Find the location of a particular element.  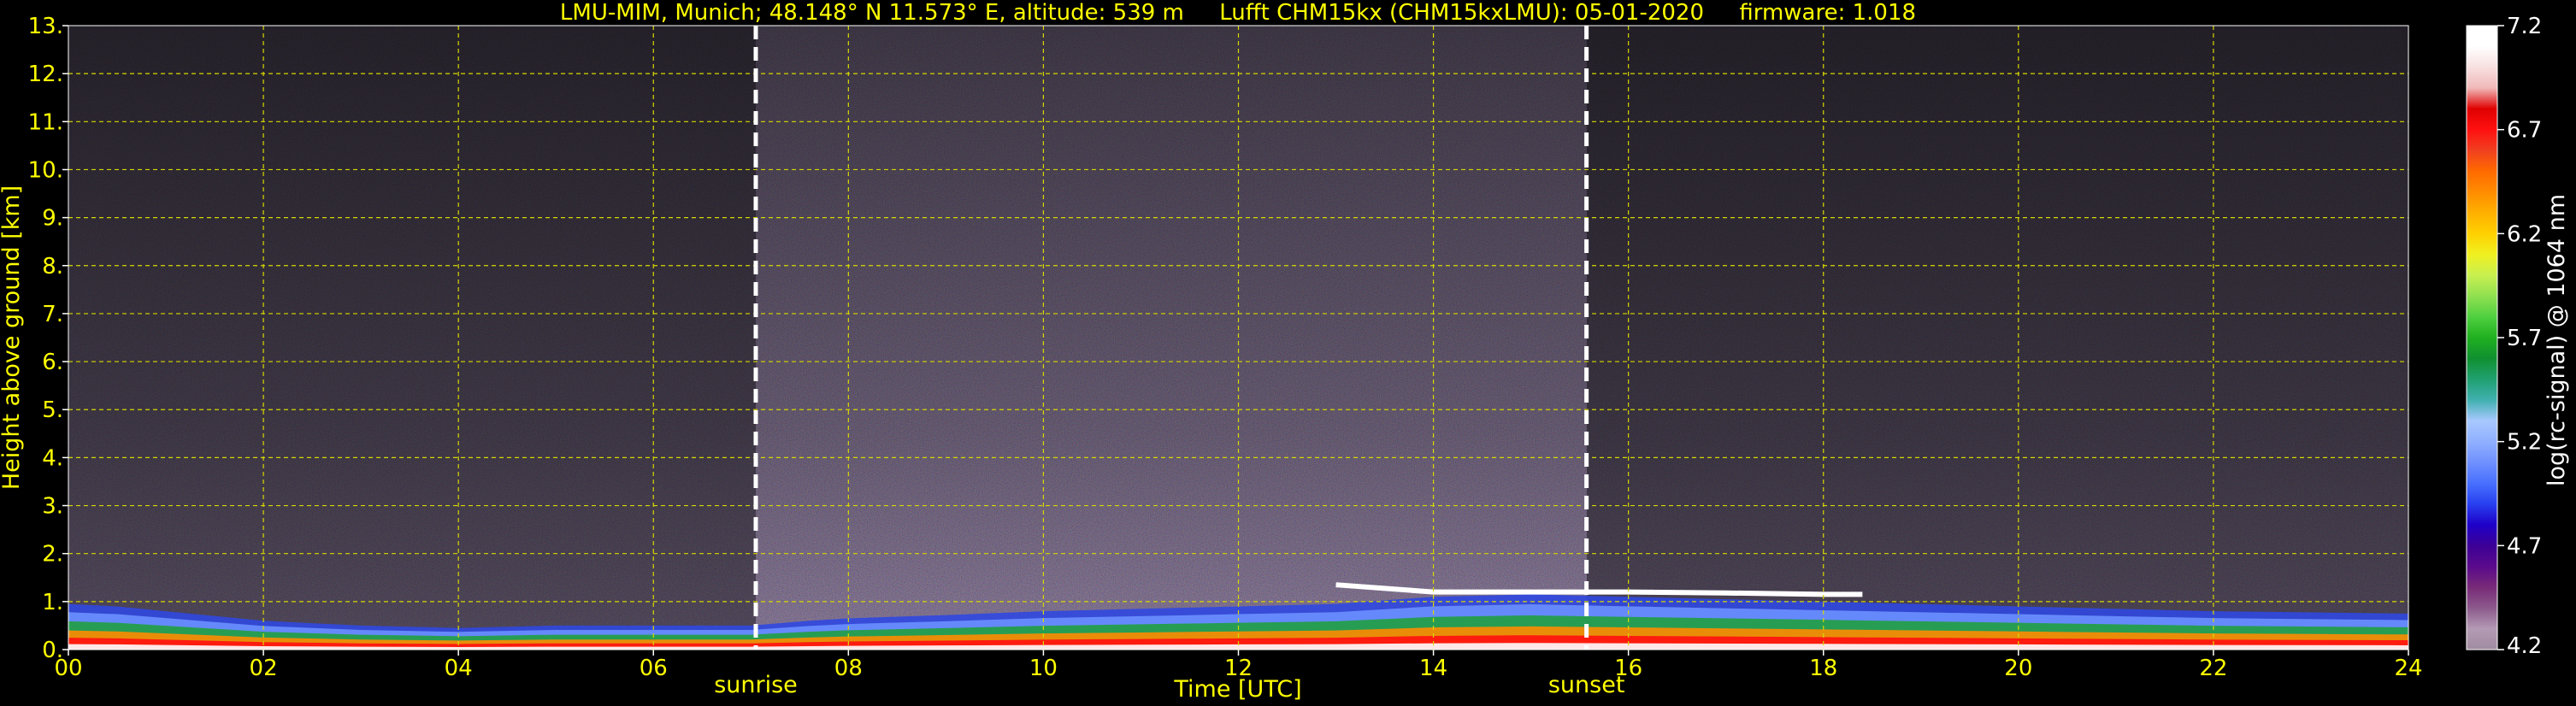

x-tick-label: 20 is located at coordinates (2018, 668).